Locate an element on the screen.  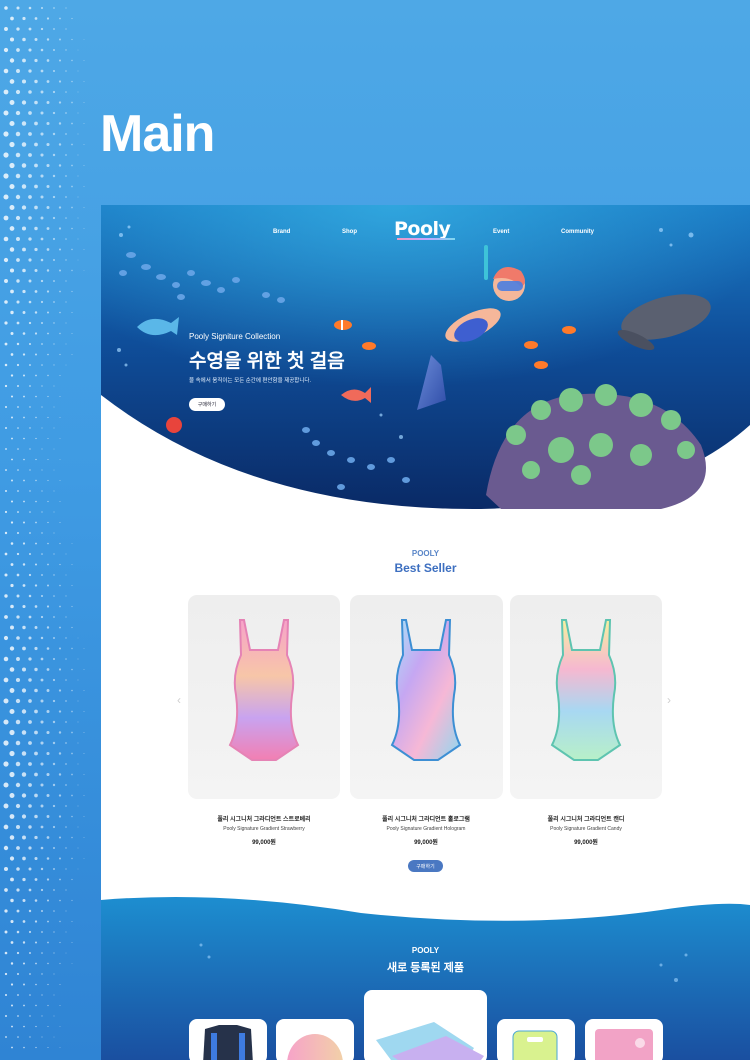
kickboard-image is located at coordinates (535, 1045).